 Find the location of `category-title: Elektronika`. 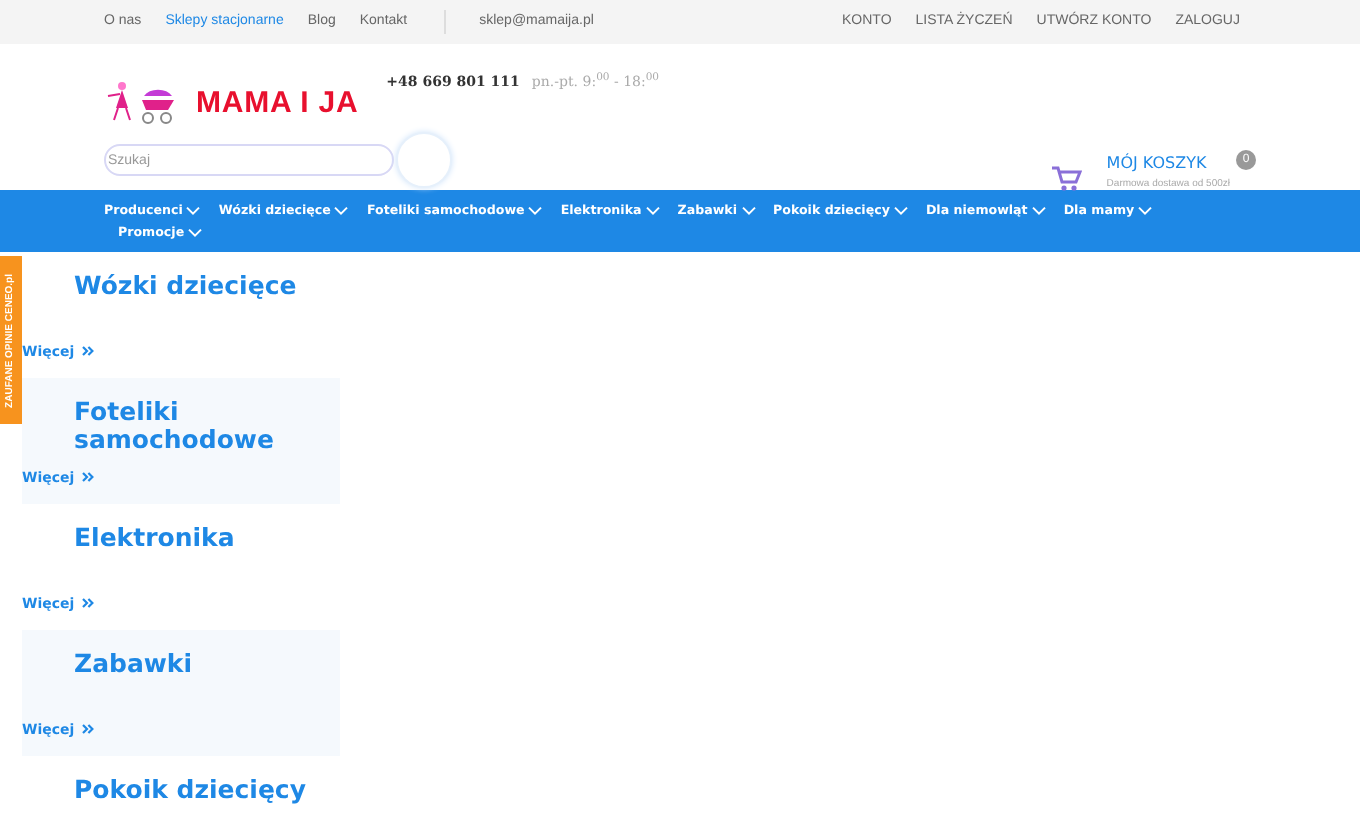

category-title: Elektronika is located at coordinates (155, 538).